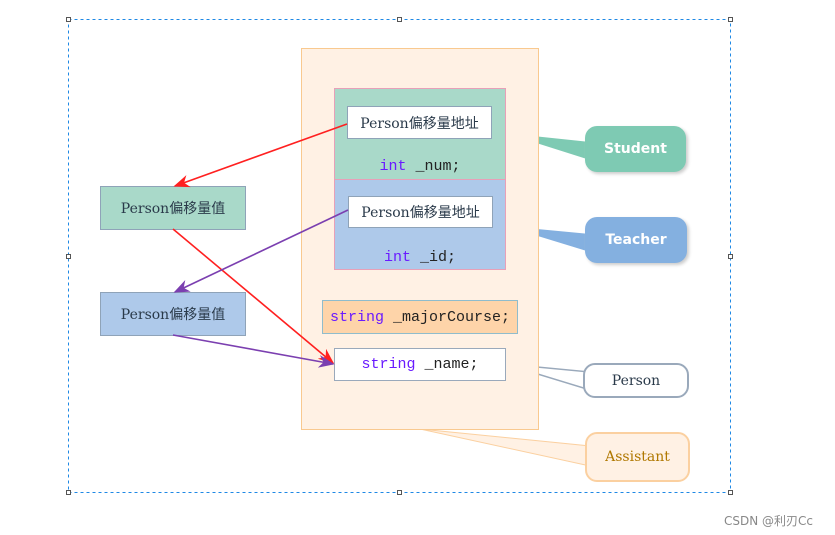 Image resolution: width=835 pixels, height=535 pixels. I want to click on arrows, so click(260, 245).